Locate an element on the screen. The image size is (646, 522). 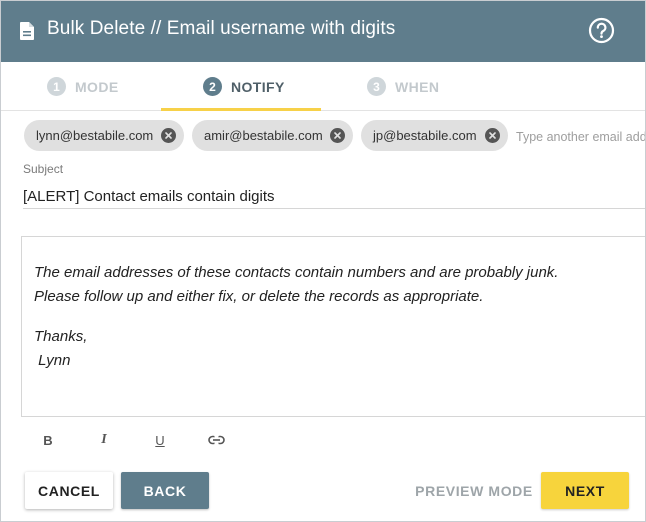
italic-button: I is located at coordinates (104, 440).